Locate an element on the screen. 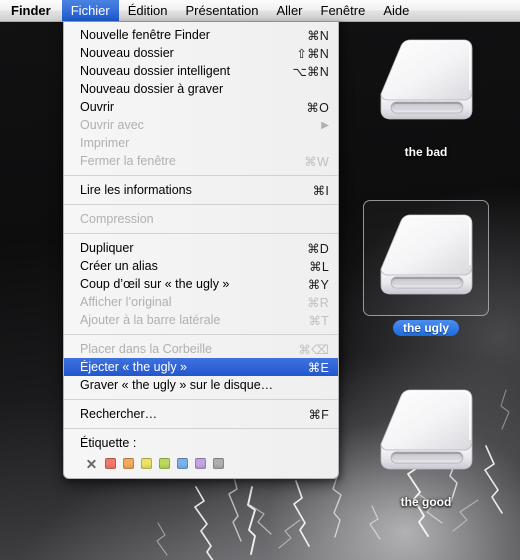  menu-item-creer-un-alias: Créer un alias ⌘L is located at coordinates (201, 266).